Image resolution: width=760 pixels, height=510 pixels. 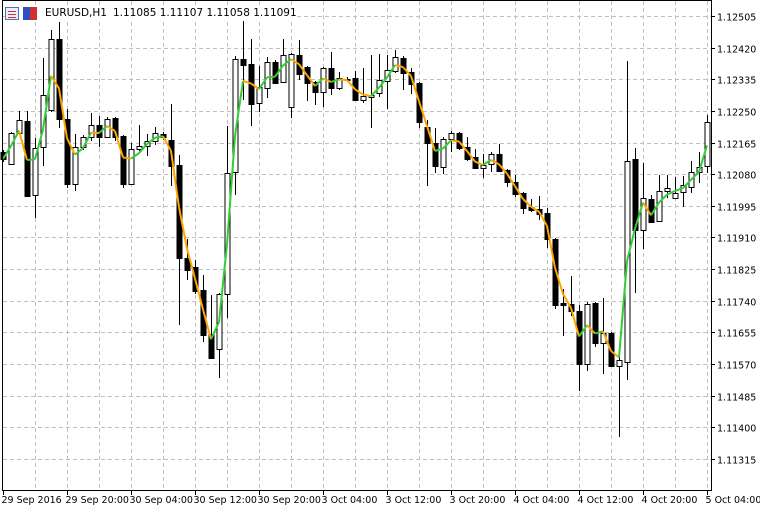 I want to click on price-label: 1.11315, so click(x=736, y=461).